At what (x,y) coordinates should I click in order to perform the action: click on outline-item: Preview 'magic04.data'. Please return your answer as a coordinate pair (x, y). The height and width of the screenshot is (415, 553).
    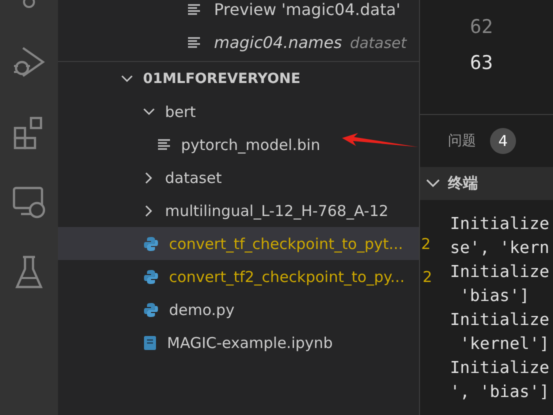
    Looking at the image, I should click on (238, 13).